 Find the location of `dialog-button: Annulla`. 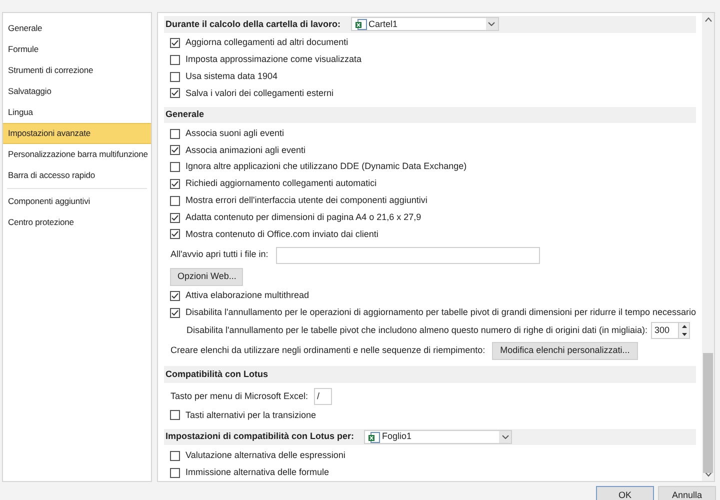

dialog-button: Annulla is located at coordinates (687, 493).